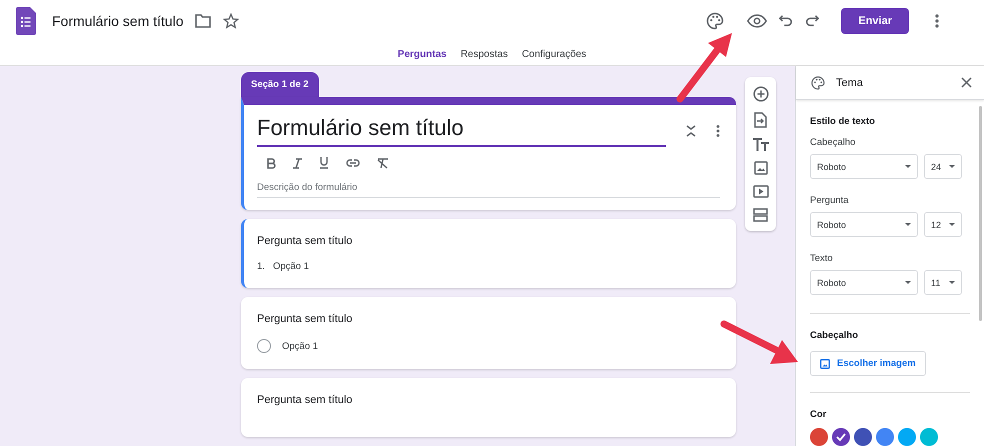  What do you see at coordinates (297, 163) in the screenshot?
I see `italic-icon` at bounding box center [297, 163].